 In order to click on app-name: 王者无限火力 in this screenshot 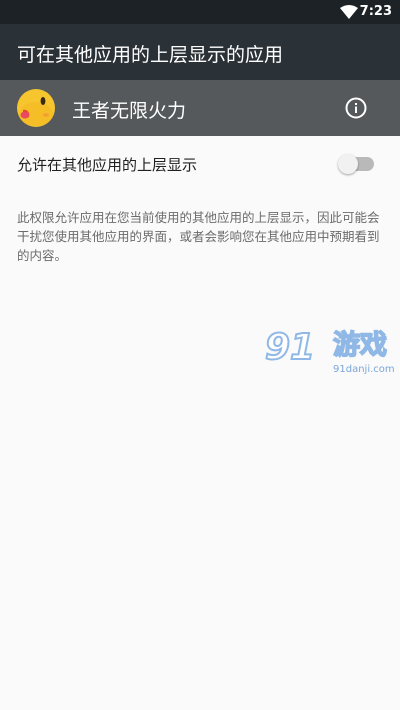, I will do `click(129, 111)`.